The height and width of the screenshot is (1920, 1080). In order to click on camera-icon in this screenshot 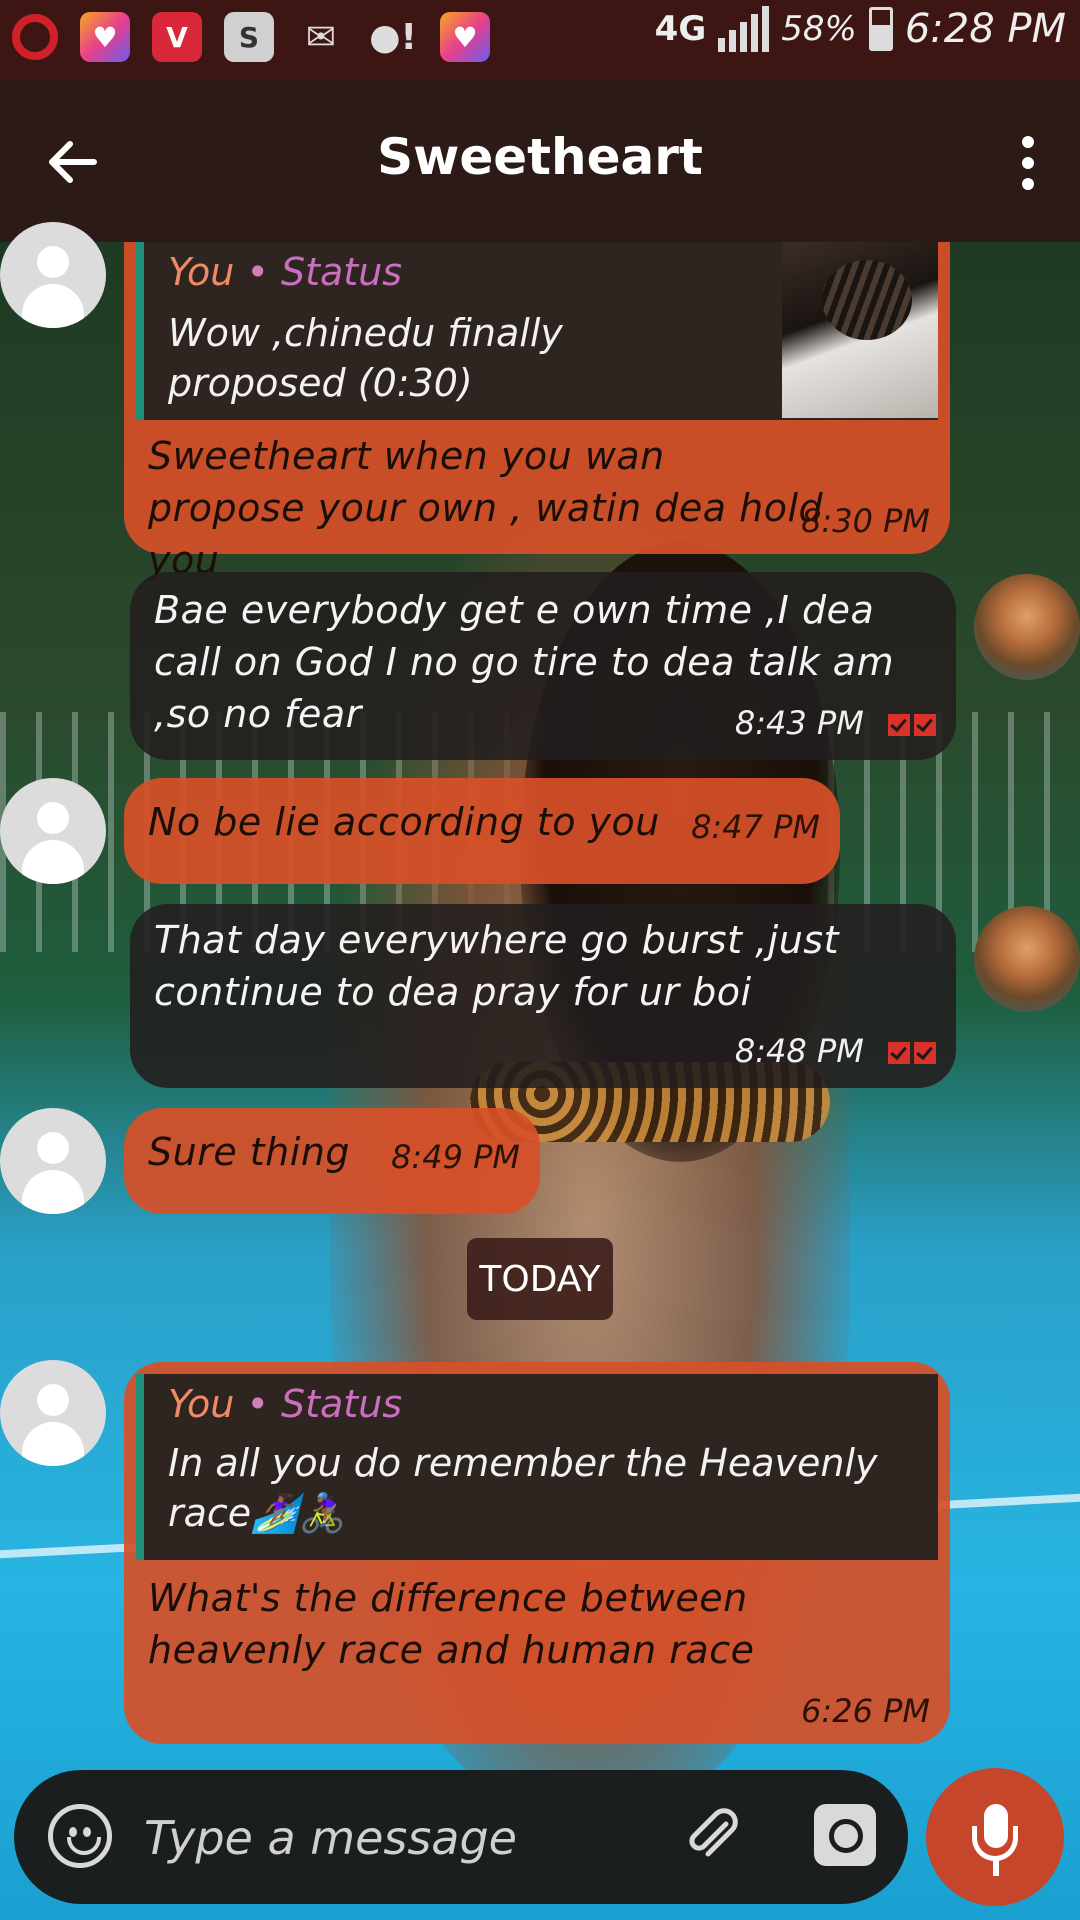, I will do `click(845, 1835)`.